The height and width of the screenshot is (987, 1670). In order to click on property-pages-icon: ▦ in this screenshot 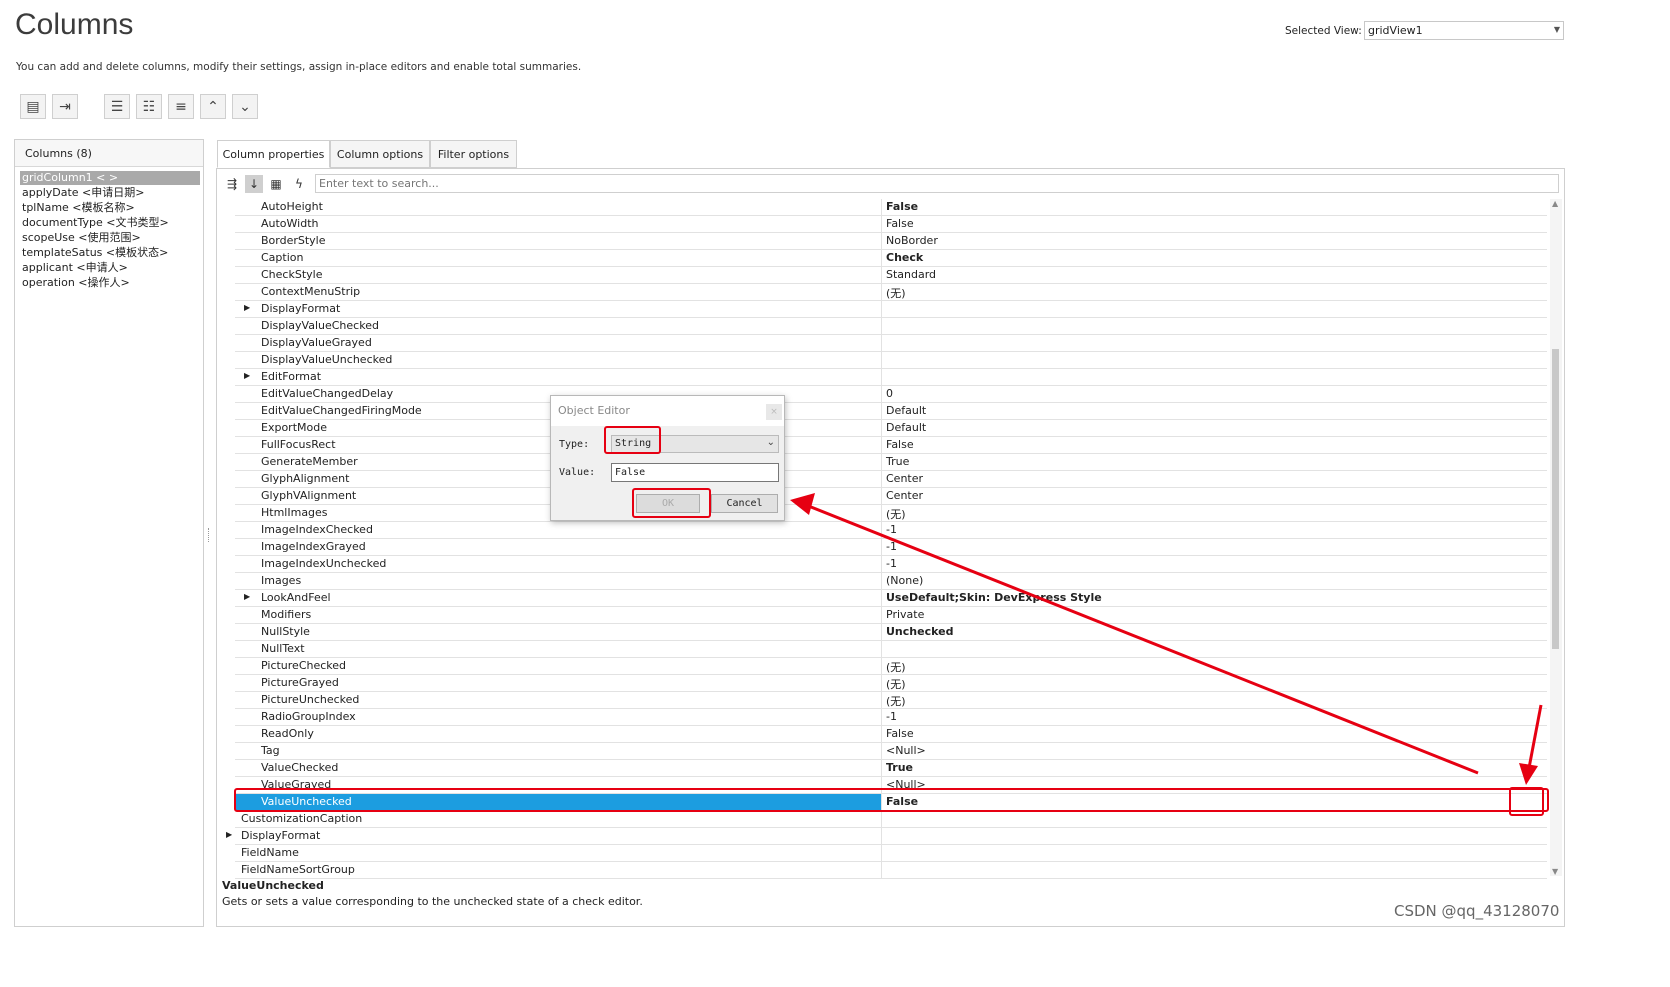, I will do `click(276, 184)`.